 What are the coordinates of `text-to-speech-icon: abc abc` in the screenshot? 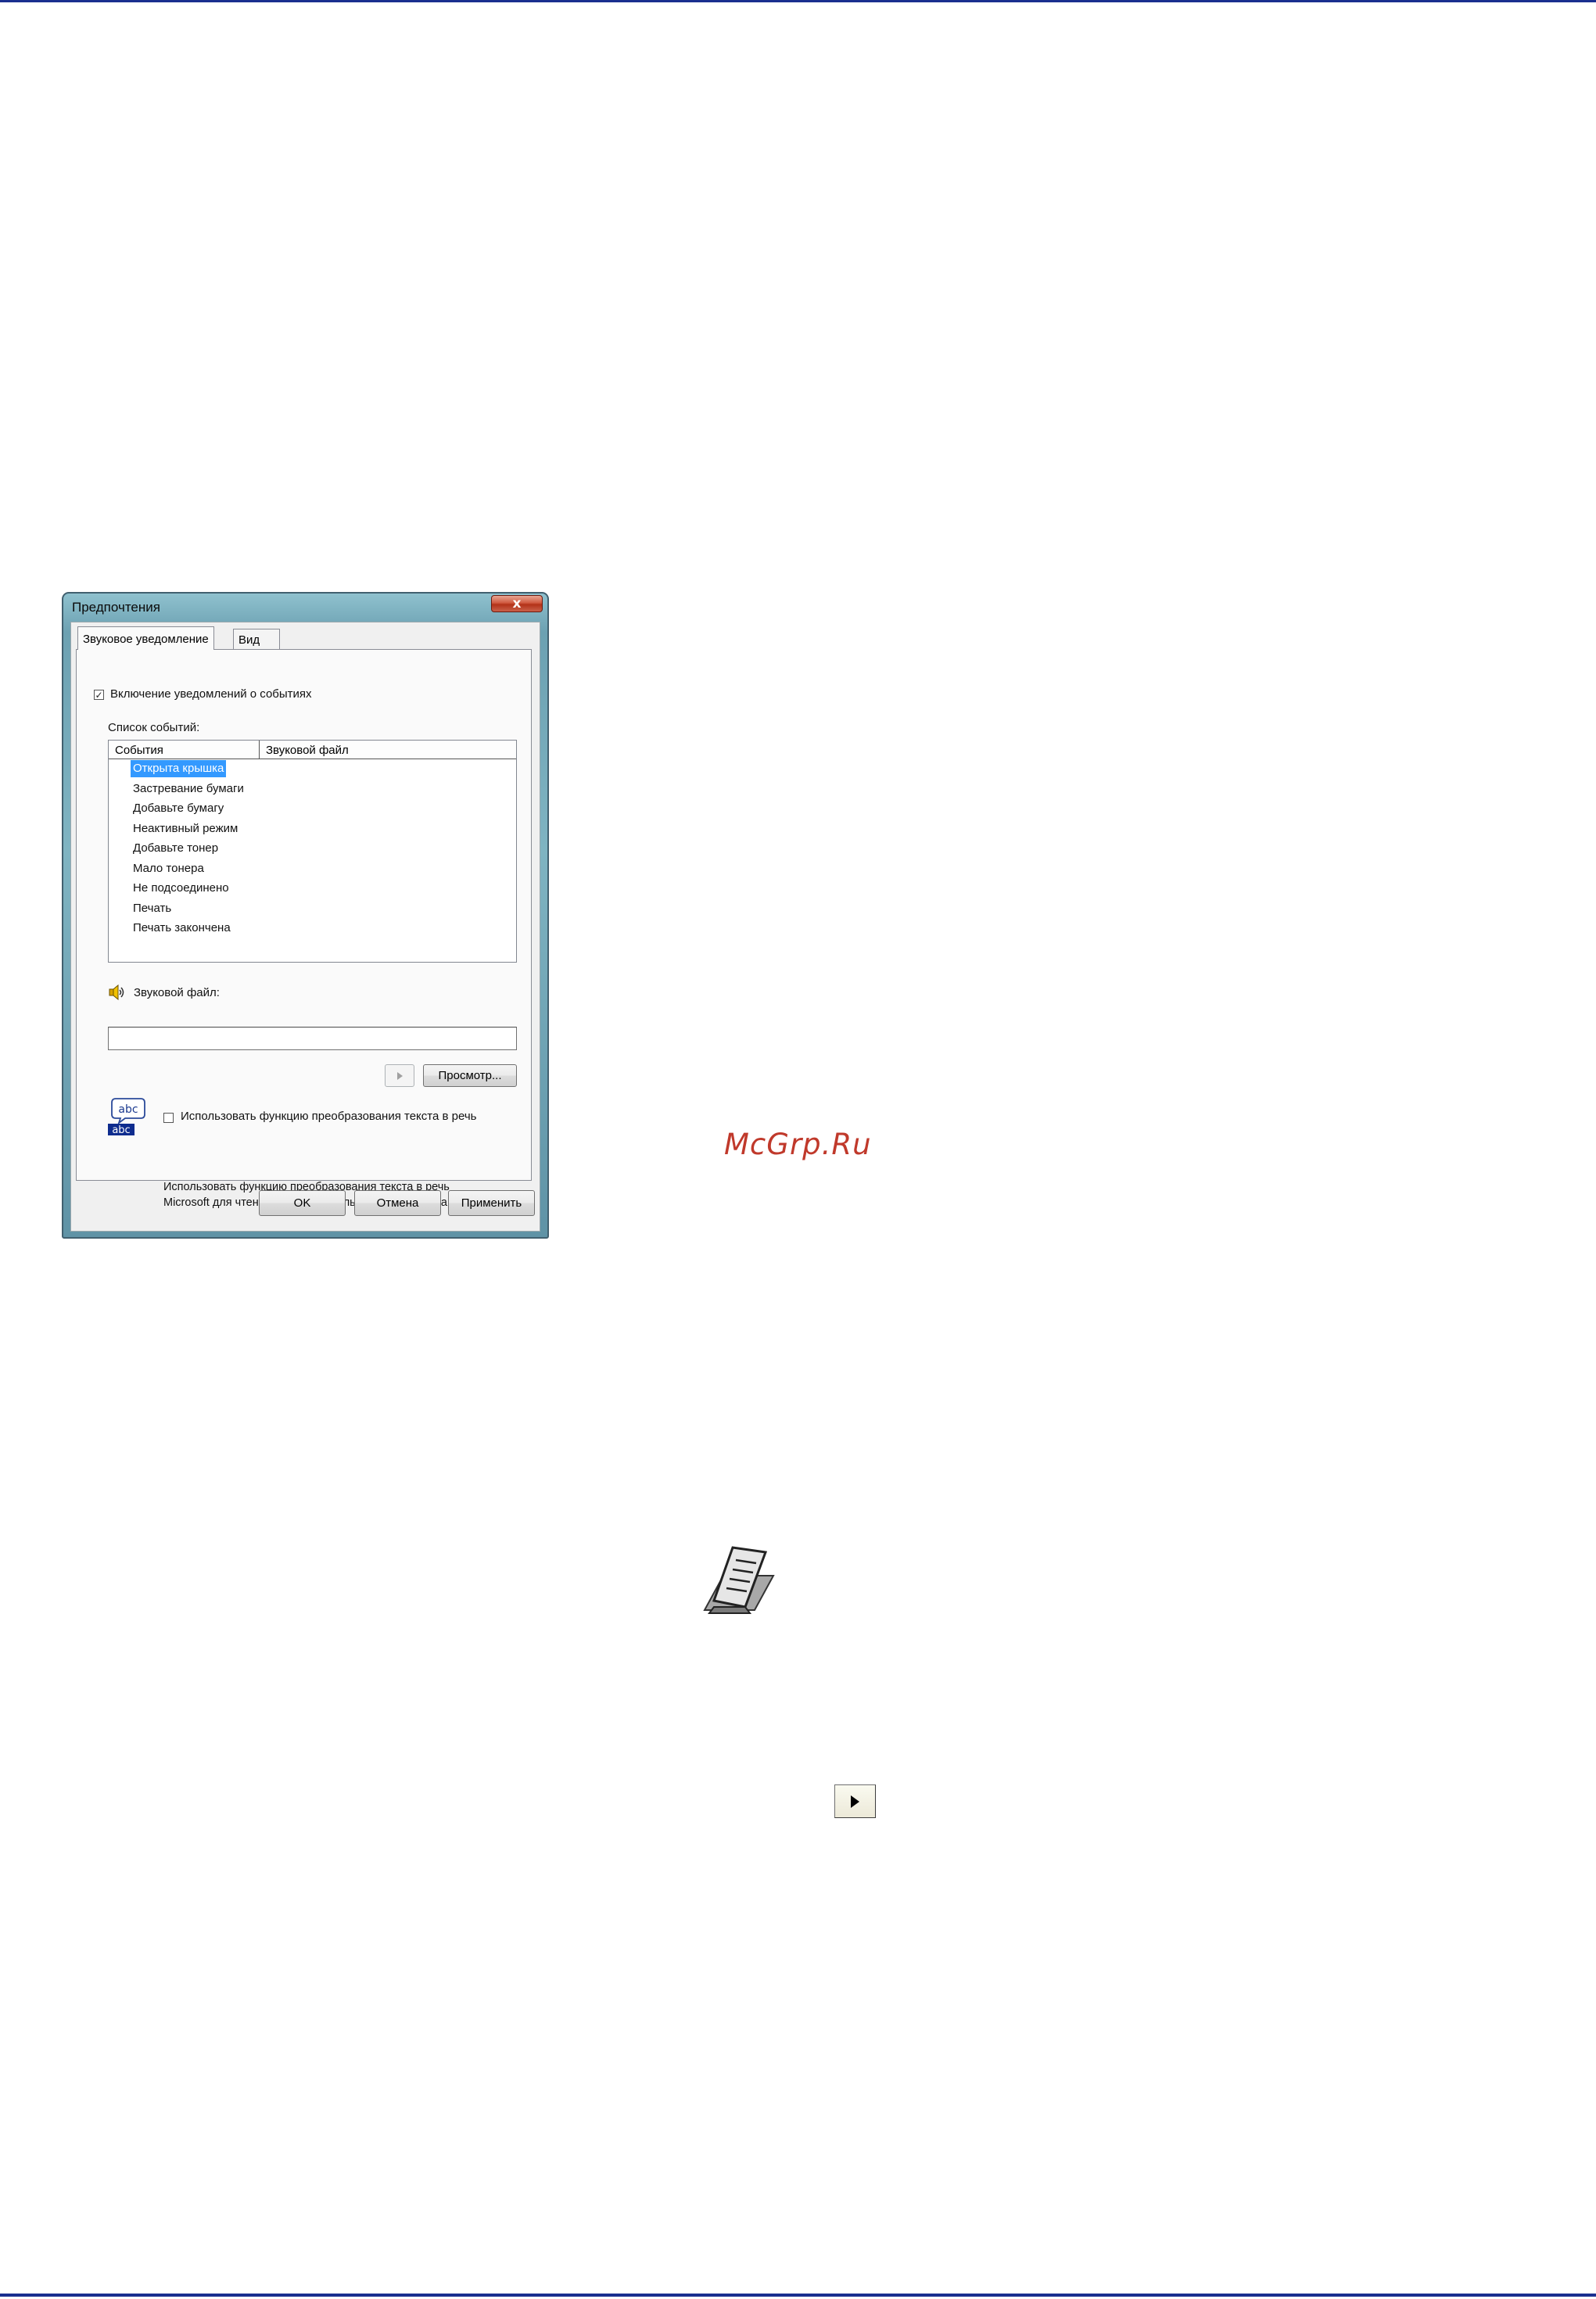 It's located at (127, 1117).